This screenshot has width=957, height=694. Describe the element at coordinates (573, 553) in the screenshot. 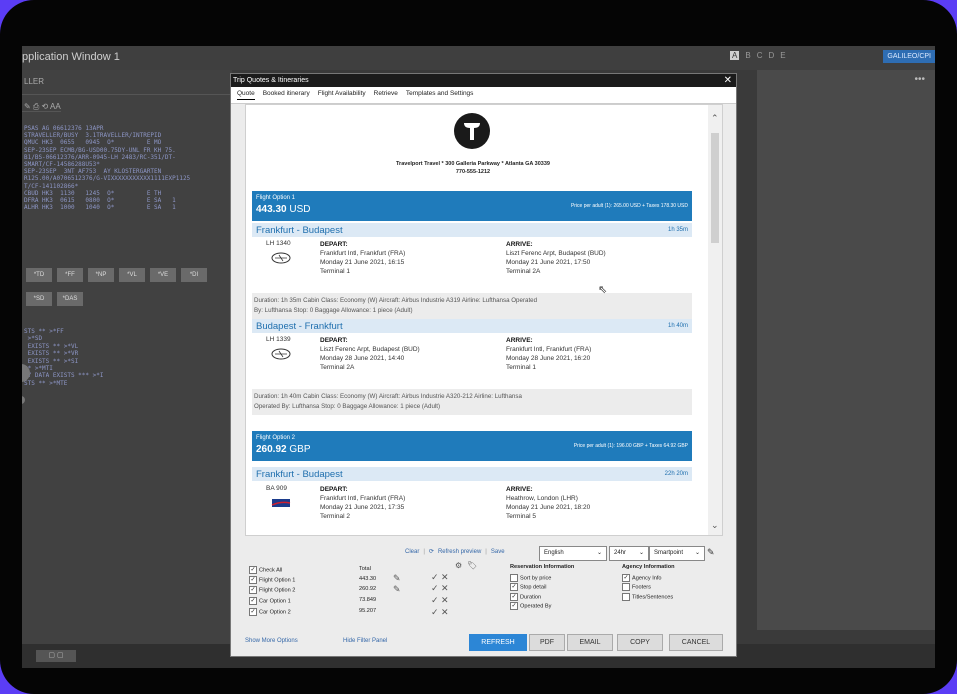

I see `language-select: English ⌄` at that location.